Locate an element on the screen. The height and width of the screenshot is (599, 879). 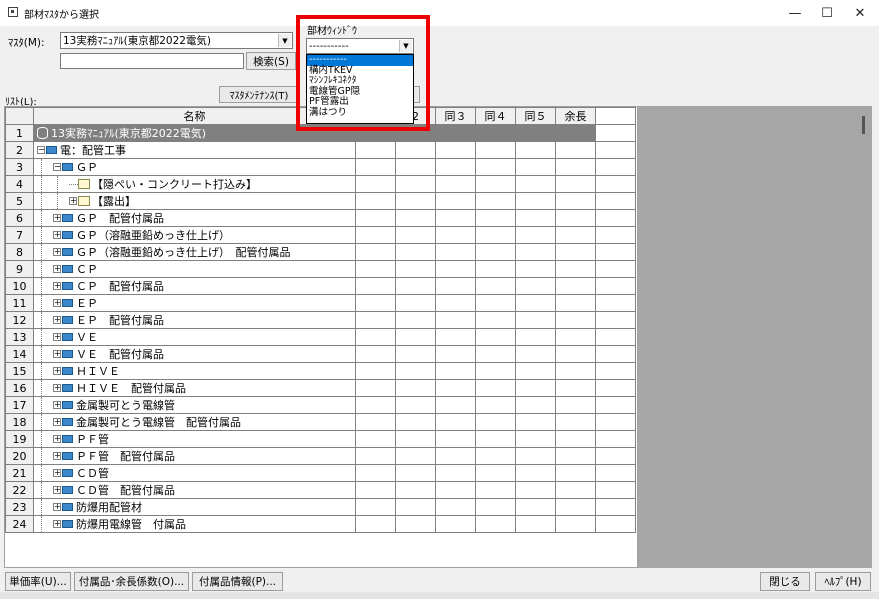
name-cell: + 【露出】 is located at coordinates (194, 201).